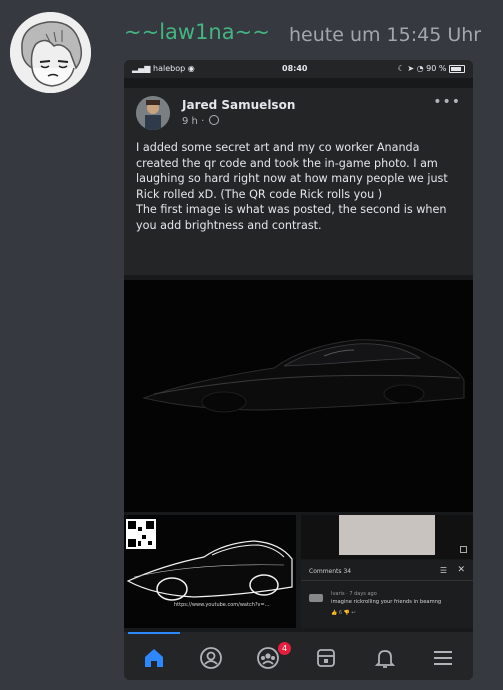 Image resolution: width=503 pixels, height=690 pixels. What do you see at coordinates (214, 120) in the screenshot?
I see `globe-icon` at bounding box center [214, 120].